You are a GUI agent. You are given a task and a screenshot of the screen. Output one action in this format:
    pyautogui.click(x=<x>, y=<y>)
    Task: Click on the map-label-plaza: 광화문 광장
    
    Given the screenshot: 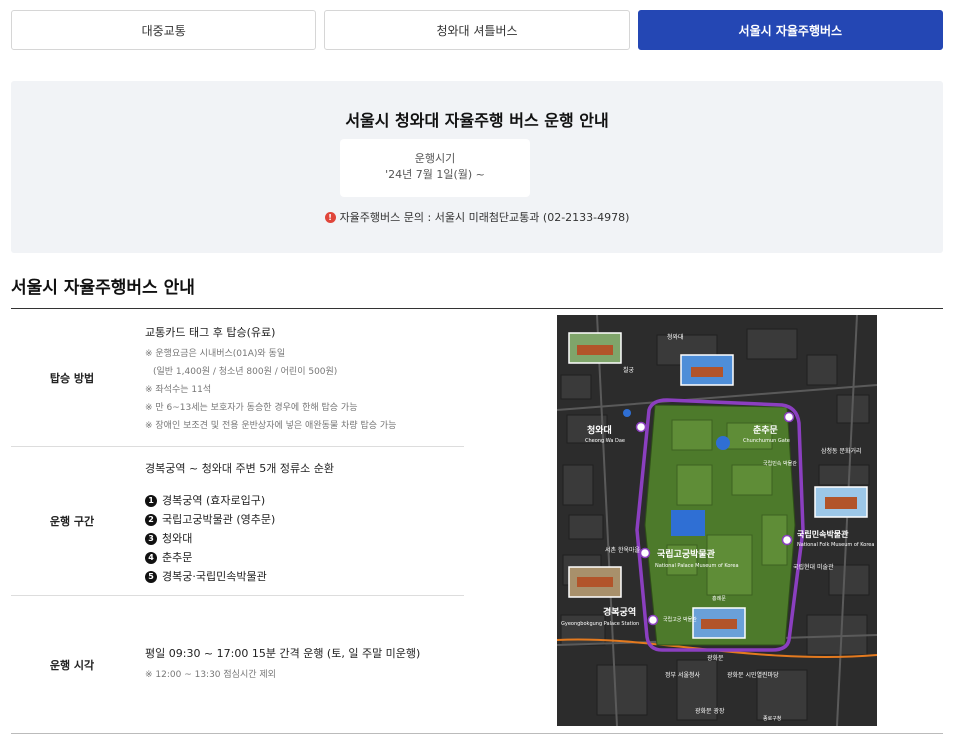 What is the action you would take?
    pyautogui.click(x=710, y=711)
    